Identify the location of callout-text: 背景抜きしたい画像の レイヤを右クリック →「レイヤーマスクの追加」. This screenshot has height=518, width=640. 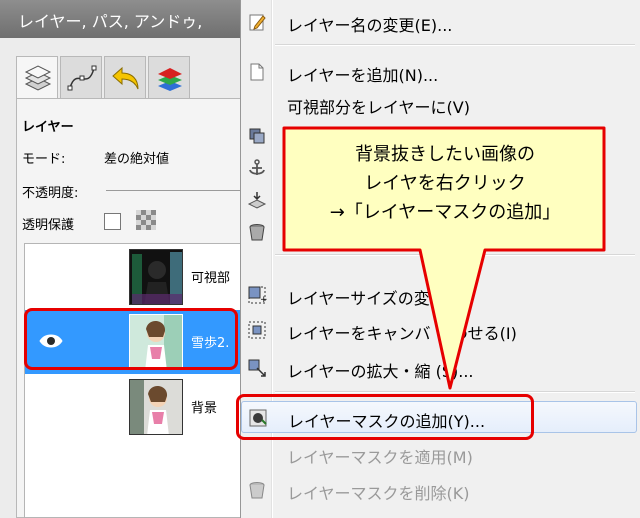
(445, 183).